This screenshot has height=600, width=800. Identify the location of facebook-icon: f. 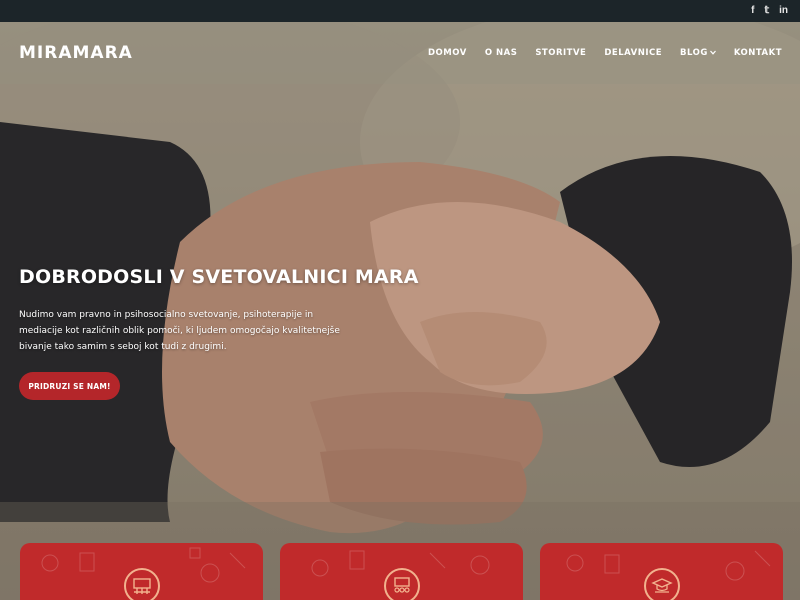
(752, 11).